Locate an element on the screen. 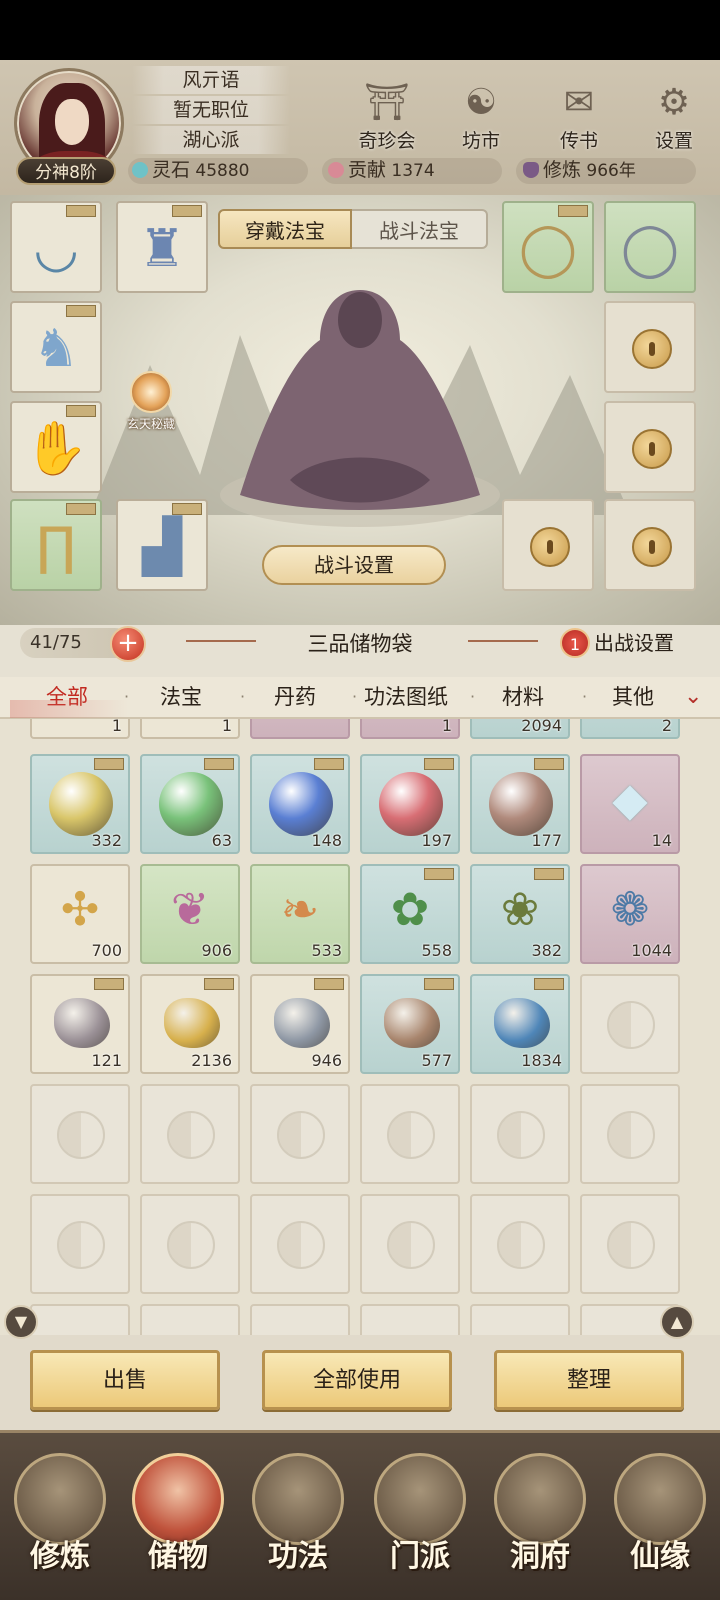  item-ginseng: ✣ 700 is located at coordinates (80, 914).